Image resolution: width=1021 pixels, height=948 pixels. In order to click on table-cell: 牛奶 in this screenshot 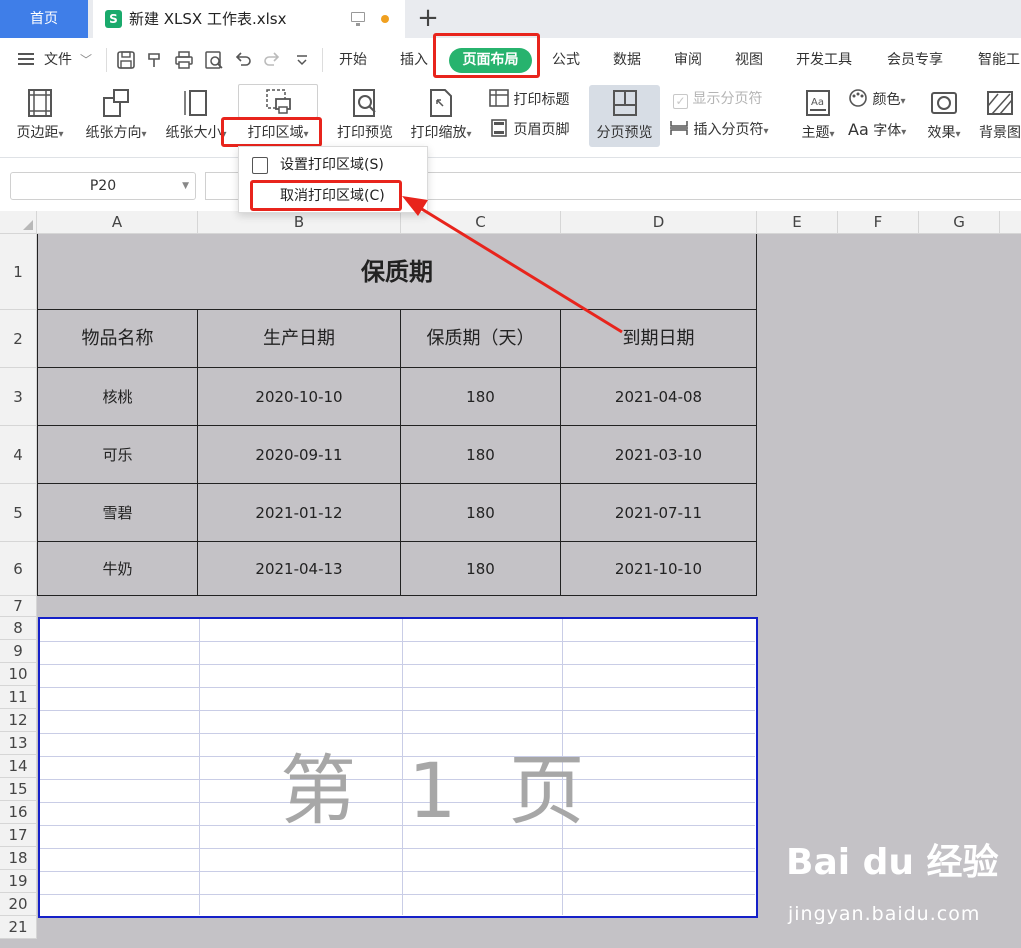, I will do `click(118, 569)`.